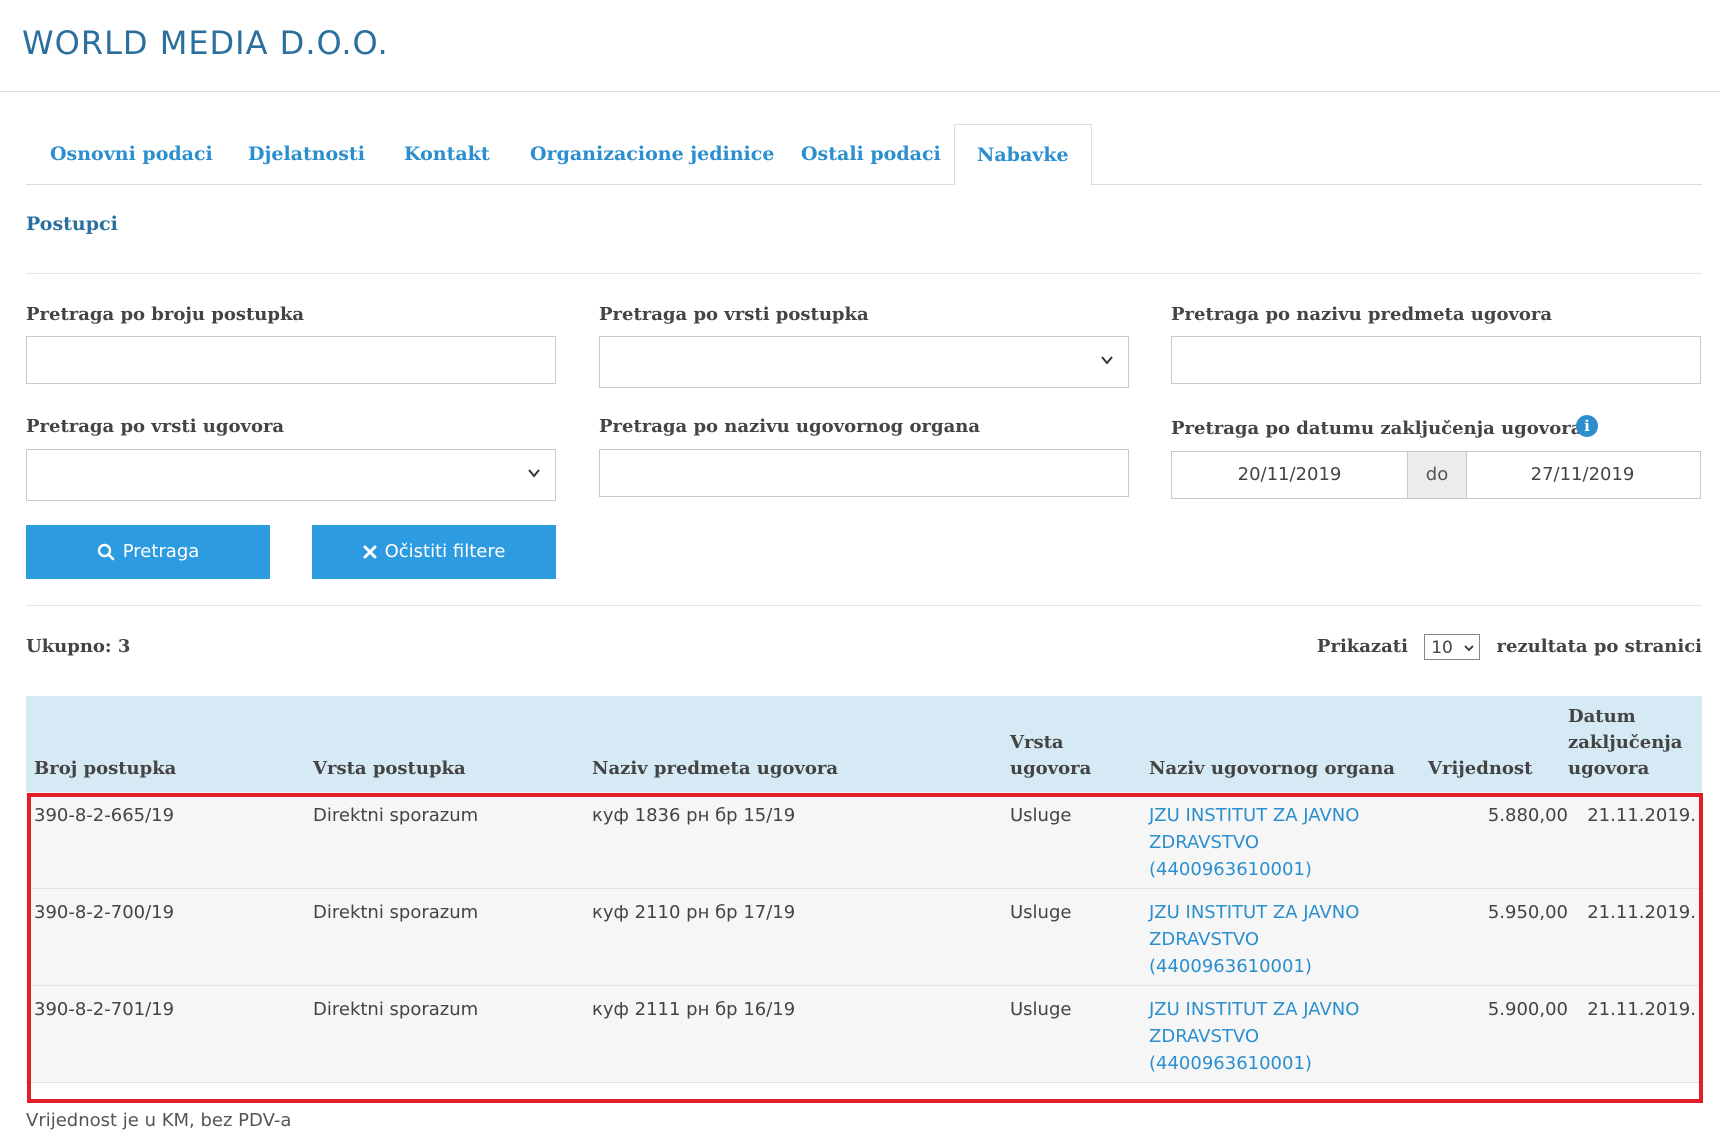  Describe the element at coordinates (1272, 769) in the screenshot. I see `th-naziv-organa: Naziv ugovornog organa` at that location.